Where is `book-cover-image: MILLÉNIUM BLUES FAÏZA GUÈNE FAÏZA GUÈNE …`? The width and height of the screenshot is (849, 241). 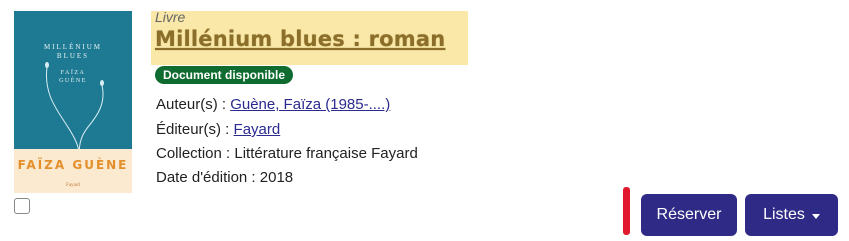
book-cover-image: MILLÉNIUM BLUES FAÏZA GUÈNE FAÏZA GUÈNE … is located at coordinates (73, 102).